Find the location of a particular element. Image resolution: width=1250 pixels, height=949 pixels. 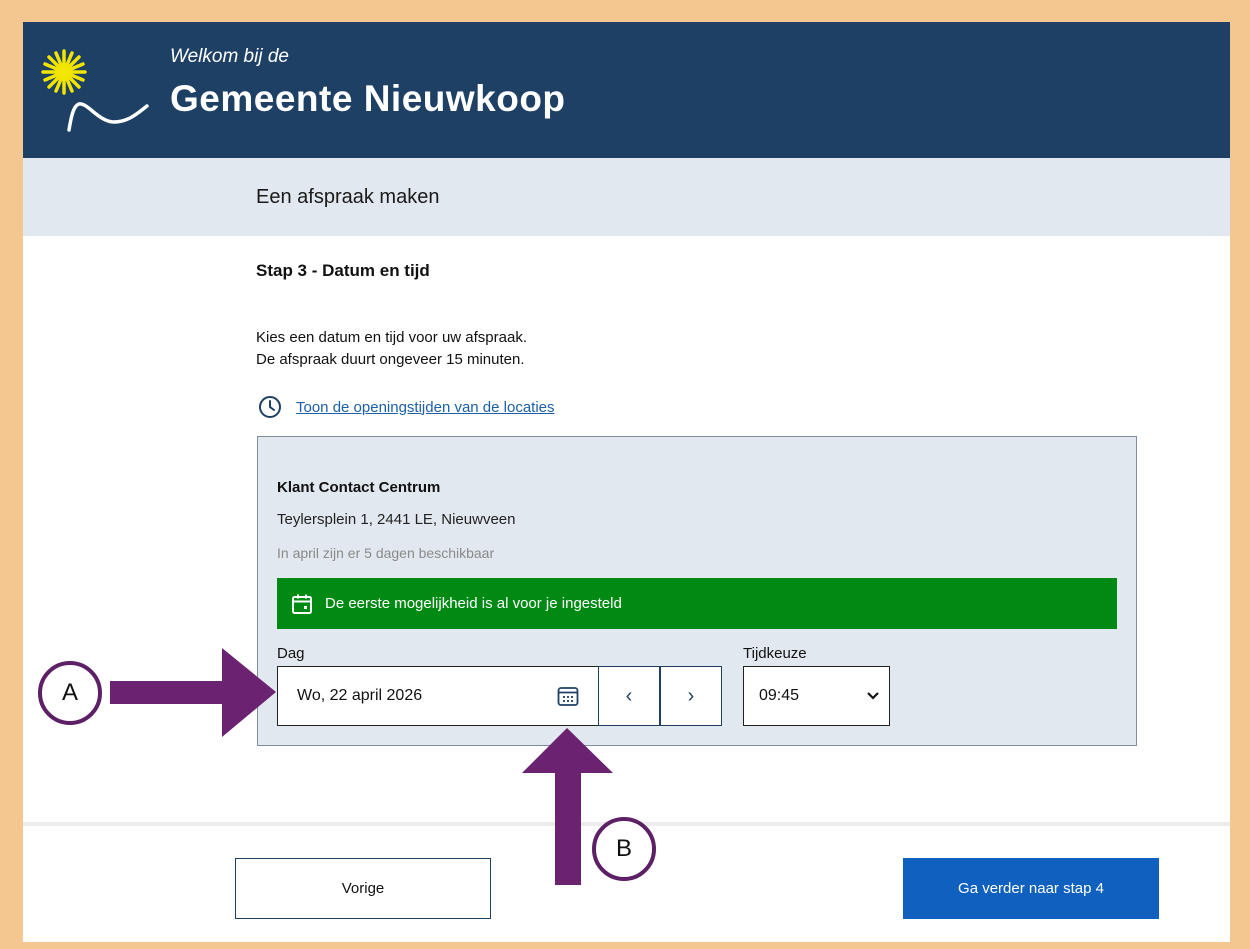

time-label: Tijdkeuze is located at coordinates (775, 653).